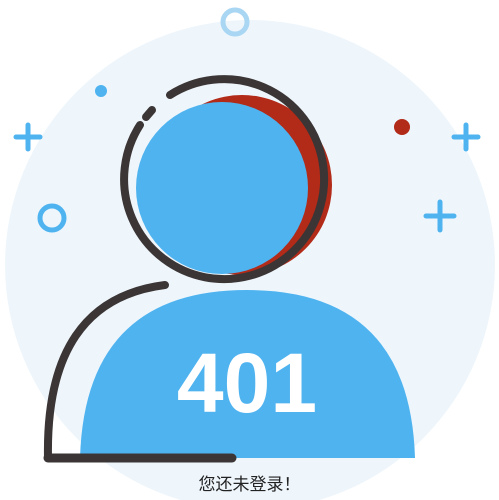 The height and width of the screenshot is (500, 499). Describe the element at coordinates (101, 91) in the screenshot. I see `dot-icon` at that location.